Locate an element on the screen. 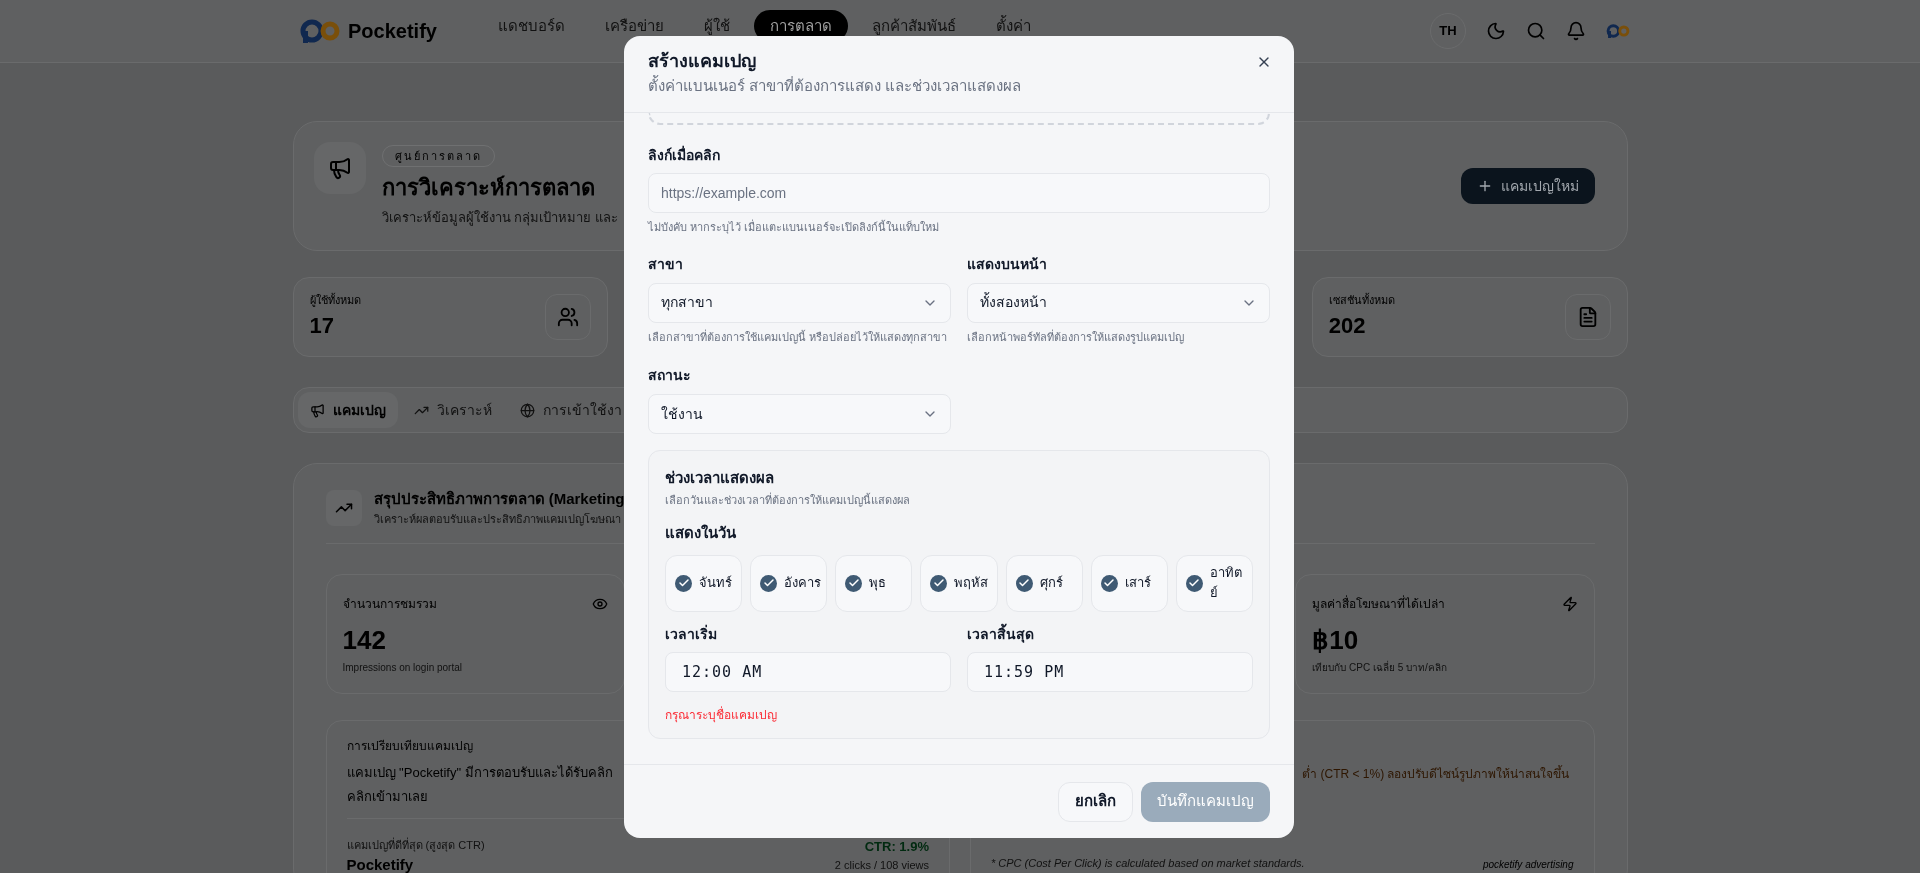 This screenshot has width=1920, height=873. brand-name: Pocketify is located at coordinates (392, 31).